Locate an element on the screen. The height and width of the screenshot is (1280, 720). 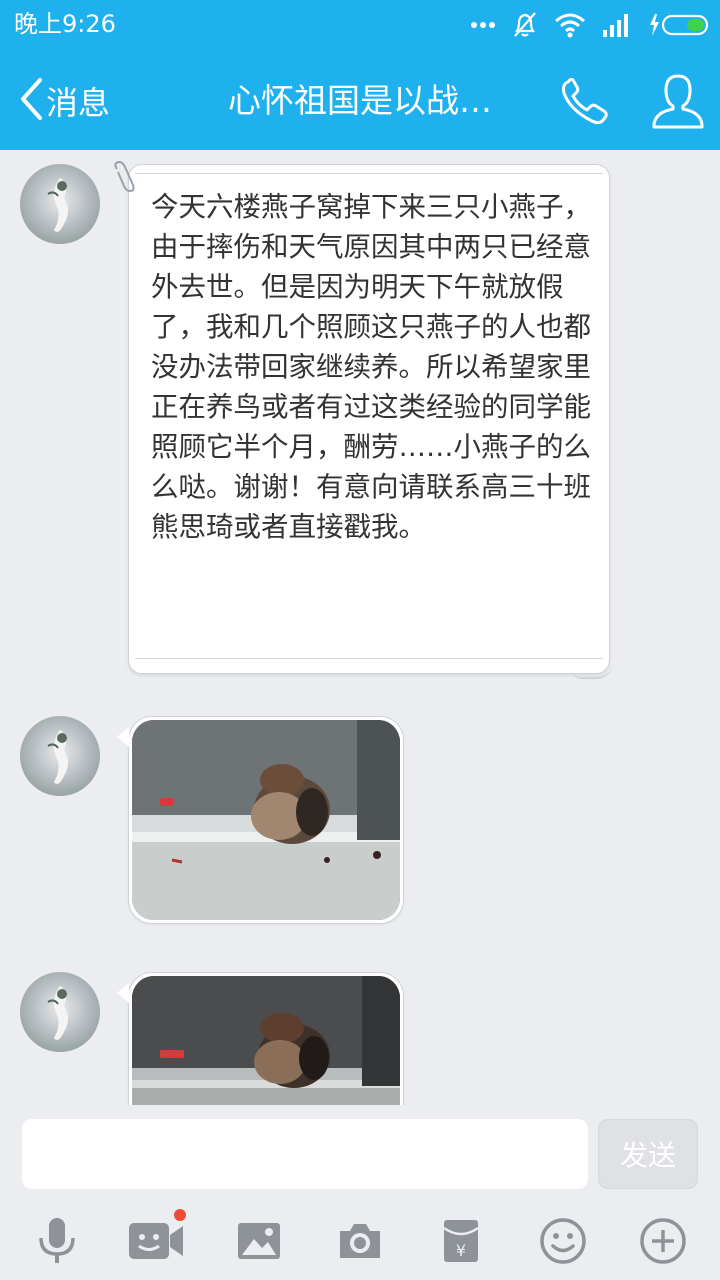
phone-icon is located at coordinates (586, 104).